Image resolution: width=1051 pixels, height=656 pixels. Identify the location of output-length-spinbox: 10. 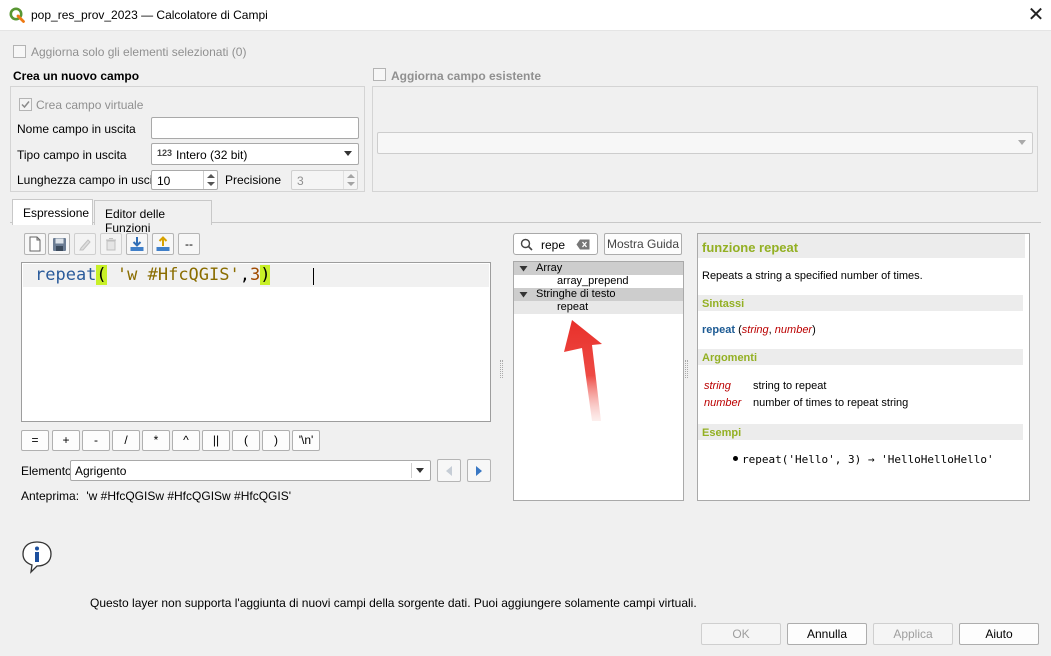
(184, 180).